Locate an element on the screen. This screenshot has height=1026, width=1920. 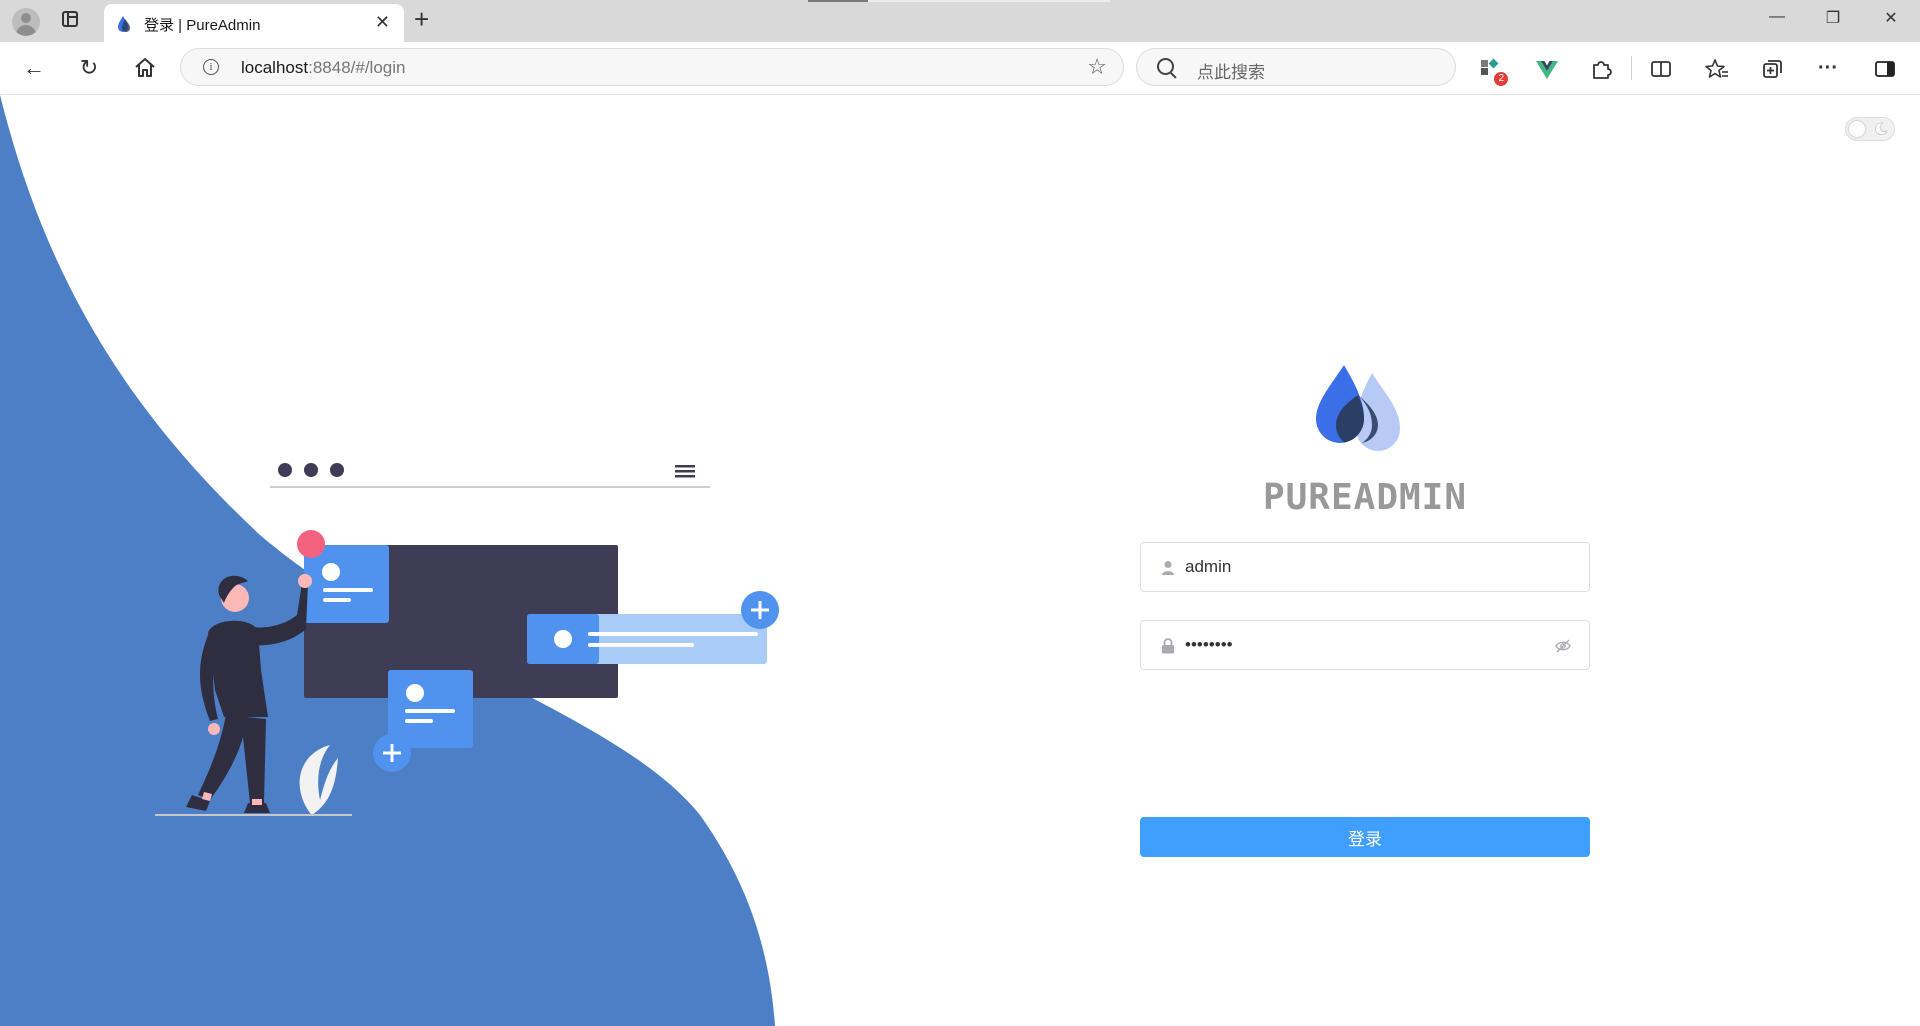
tab-title: 登录 | PureAdmin is located at coordinates (202, 25).